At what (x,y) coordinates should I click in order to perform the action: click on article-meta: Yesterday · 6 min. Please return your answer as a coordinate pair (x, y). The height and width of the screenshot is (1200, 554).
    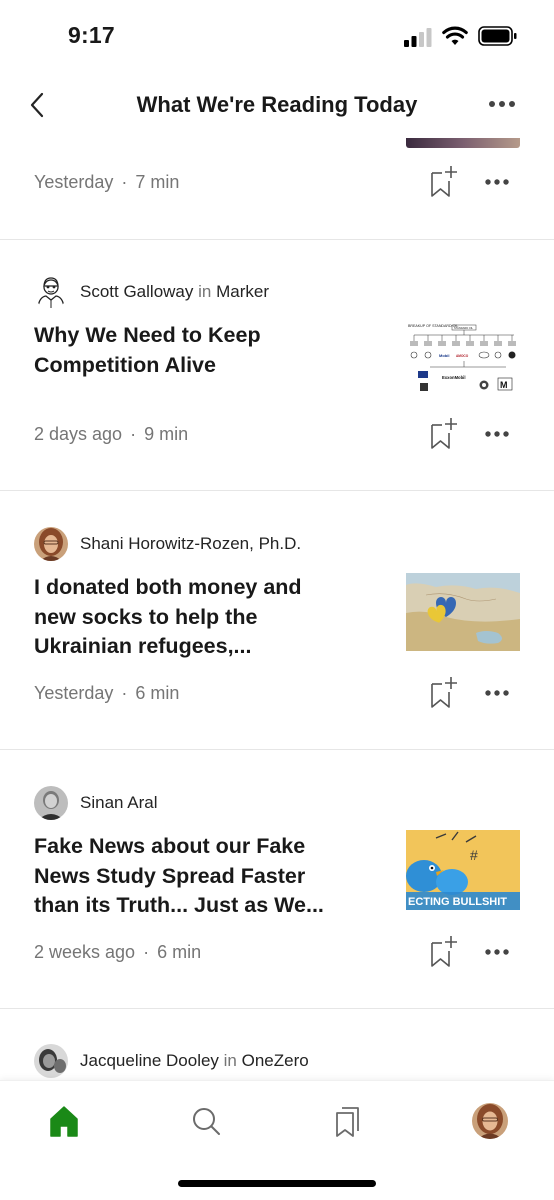
    Looking at the image, I should click on (279, 695).